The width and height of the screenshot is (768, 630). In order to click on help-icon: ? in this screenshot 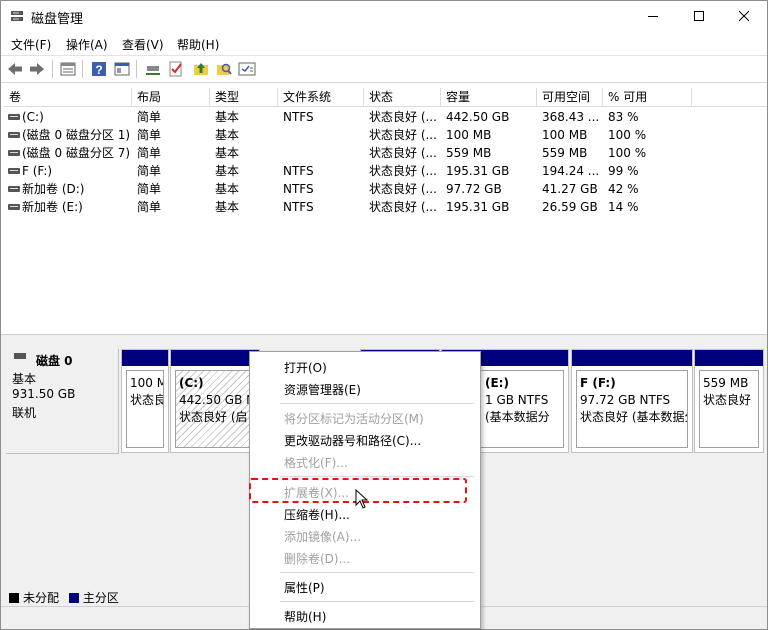, I will do `click(99, 69)`.